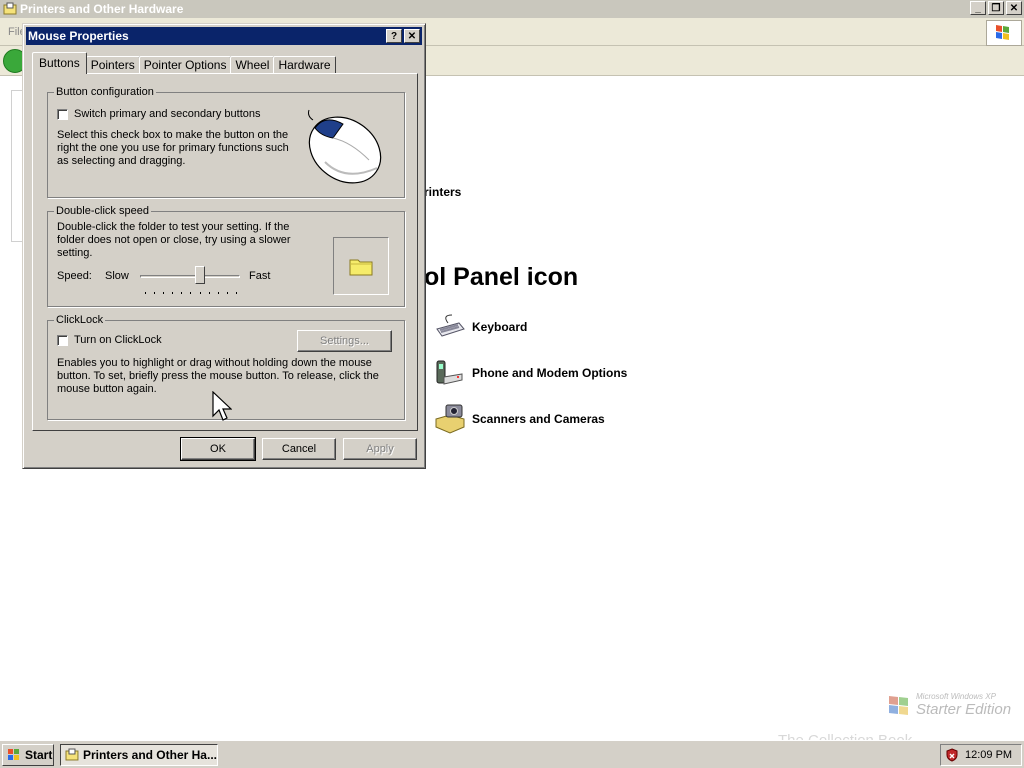 The width and height of the screenshot is (1024, 768). What do you see at coordinates (62, 114) in the screenshot?
I see `switch-buttons-checkbox` at bounding box center [62, 114].